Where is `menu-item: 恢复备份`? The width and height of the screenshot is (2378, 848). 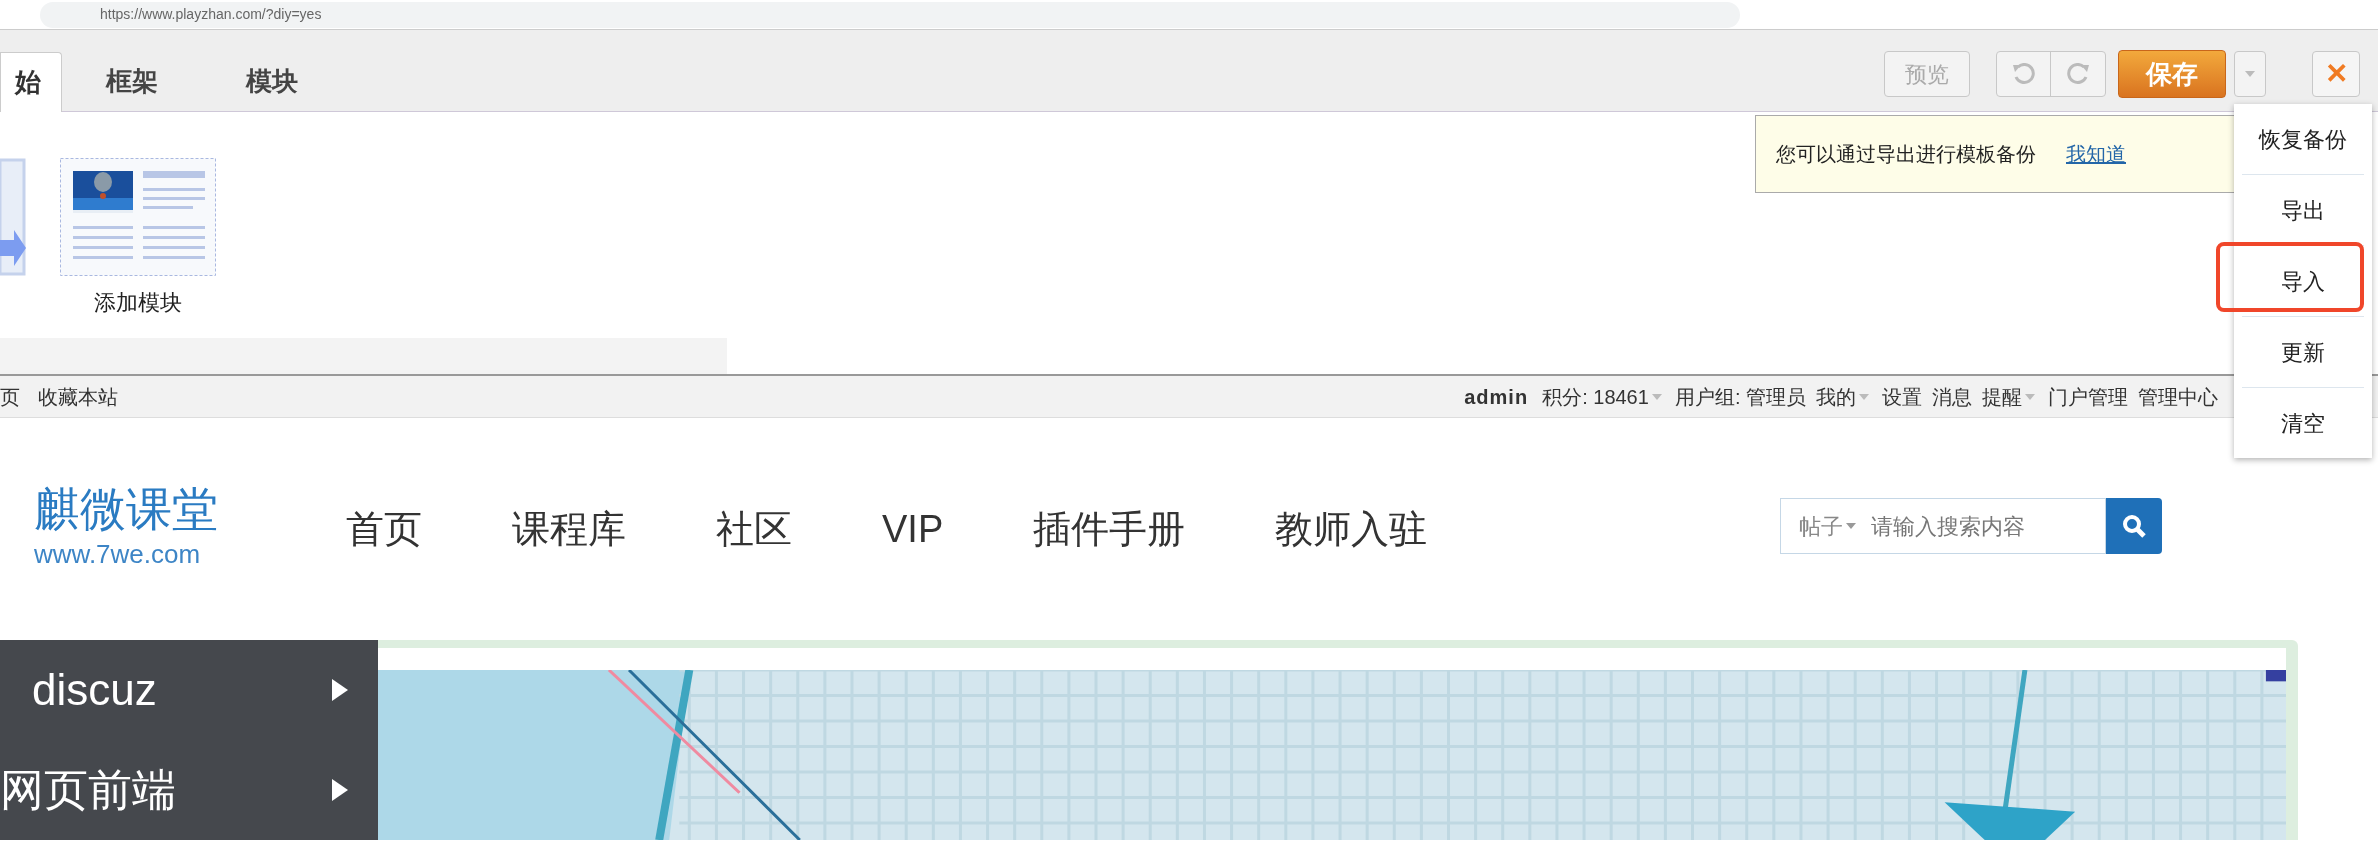
menu-item: 恢复备份 is located at coordinates (2303, 139).